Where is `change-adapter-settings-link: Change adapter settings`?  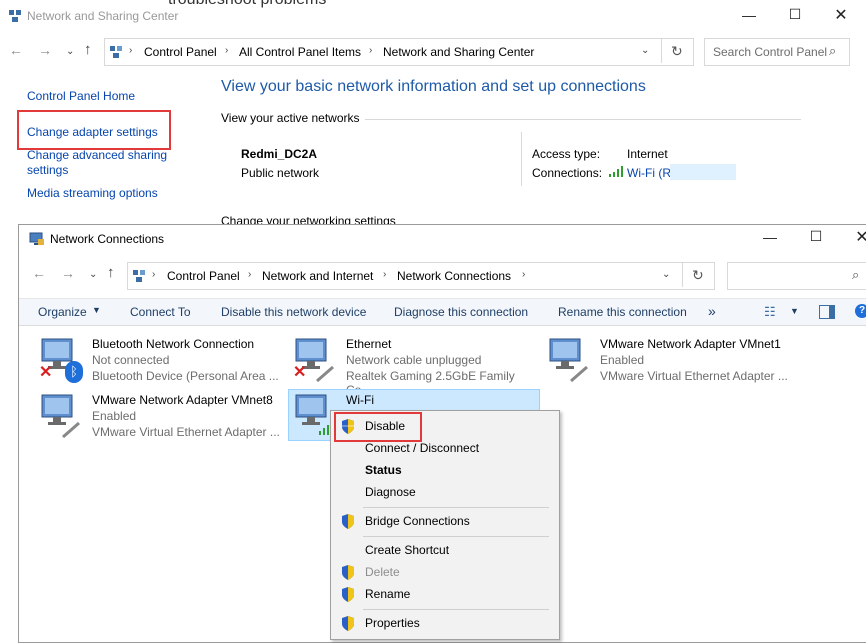 change-adapter-settings-link: Change adapter settings is located at coordinates (92, 132).